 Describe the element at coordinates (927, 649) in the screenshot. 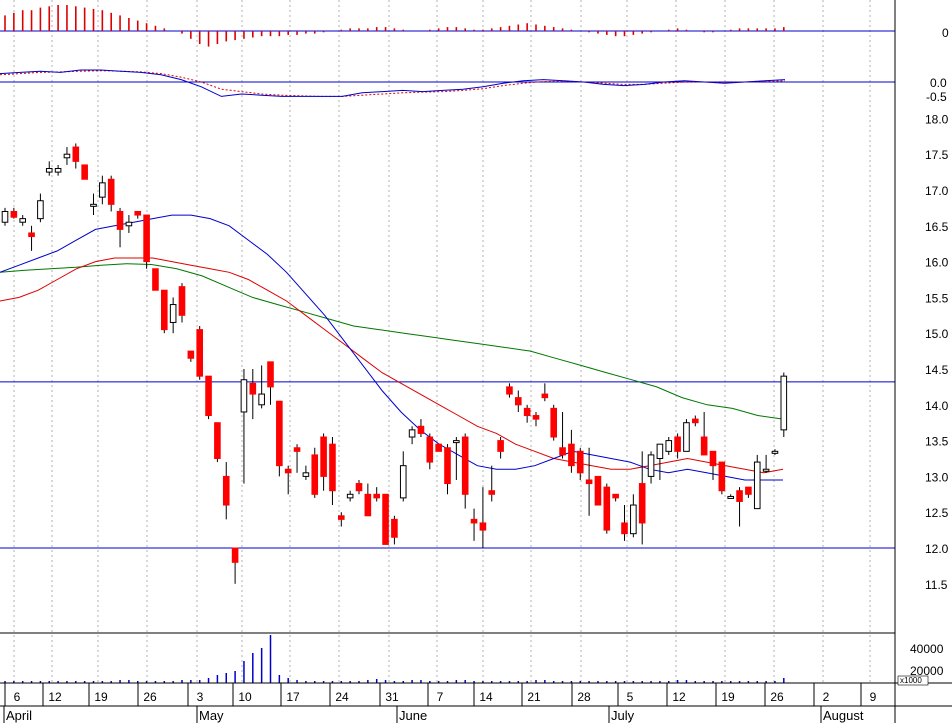

I see `volume-tick-label: 40000` at that location.